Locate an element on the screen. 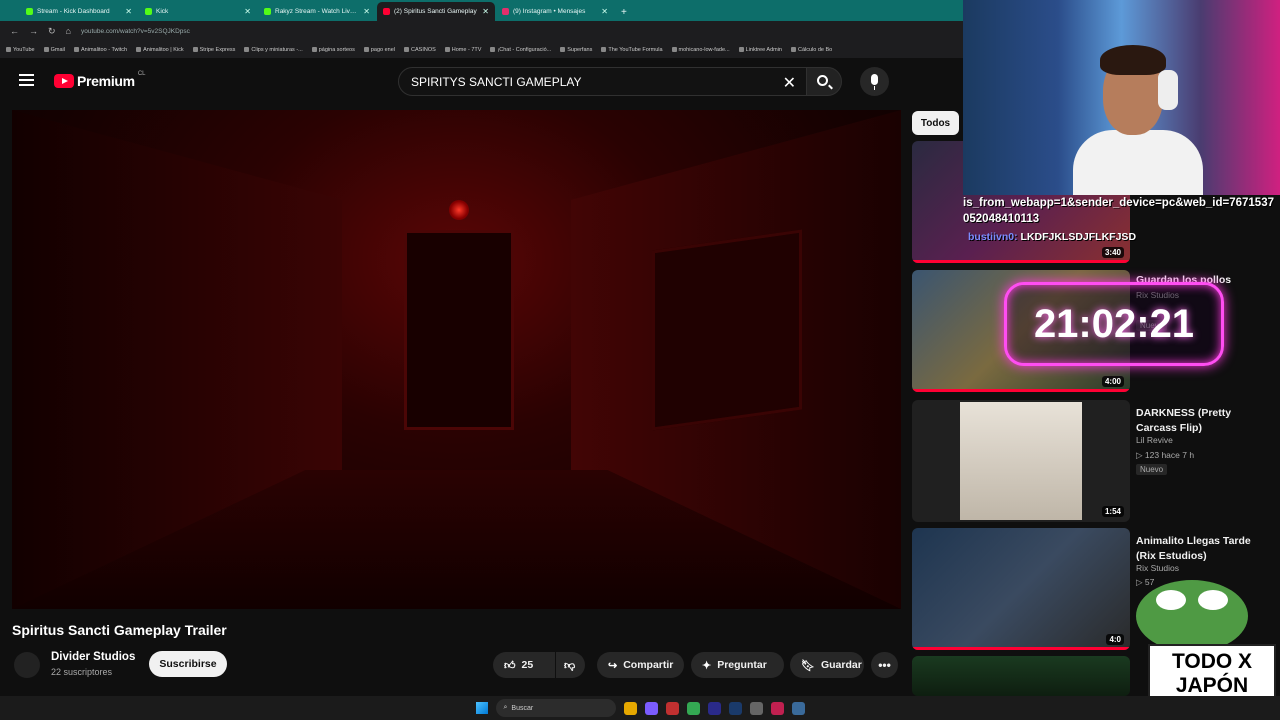  like-count: 25 is located at coordinates (527, 665).